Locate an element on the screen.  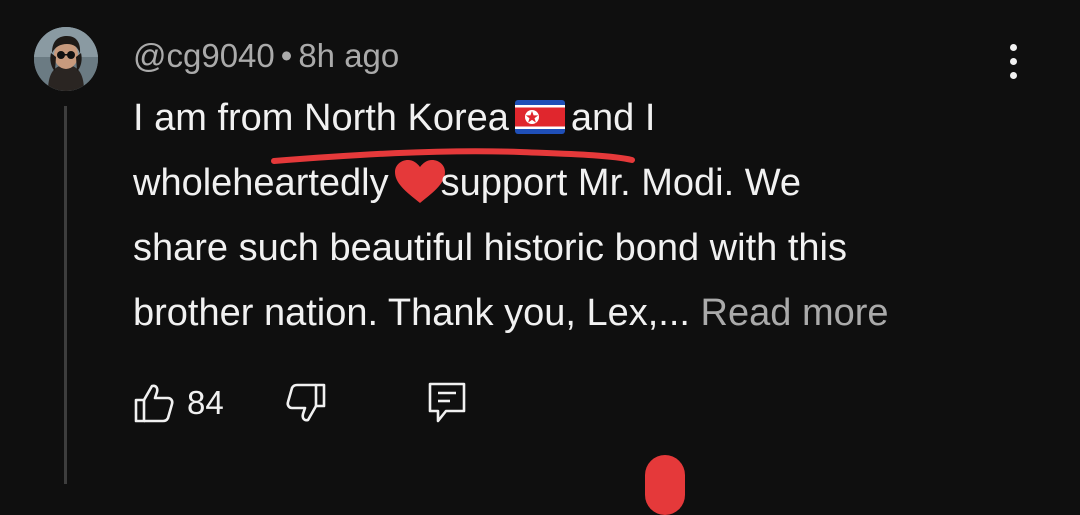
avatar-photo is located at coordinates (66, 59).